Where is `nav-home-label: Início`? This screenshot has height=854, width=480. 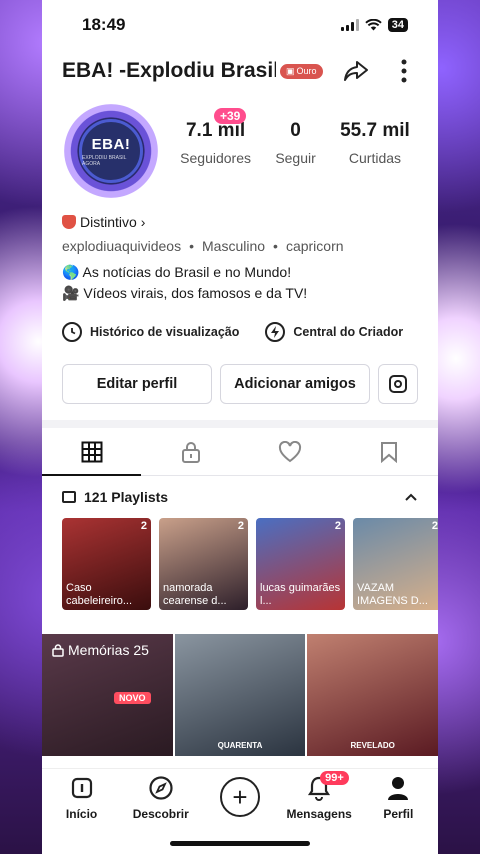 nav-home-label: Início is located at coordinates (81, 814).